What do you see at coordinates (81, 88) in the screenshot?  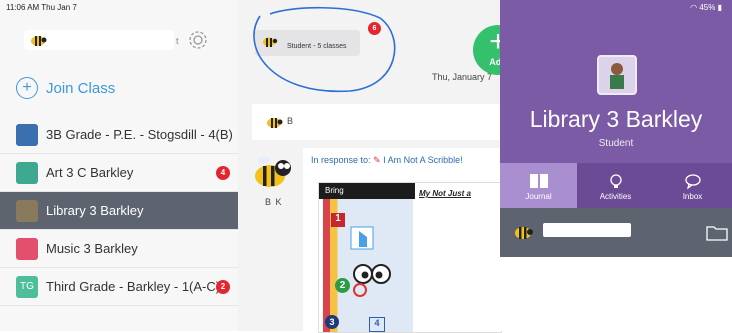 I see `join-class-label: Join Class` at bounding box center [81, 88].